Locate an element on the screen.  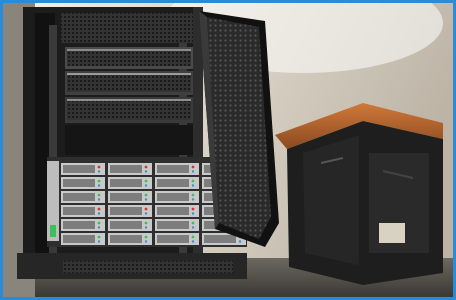
top-vent-panel is located at coordinates (127, 28).